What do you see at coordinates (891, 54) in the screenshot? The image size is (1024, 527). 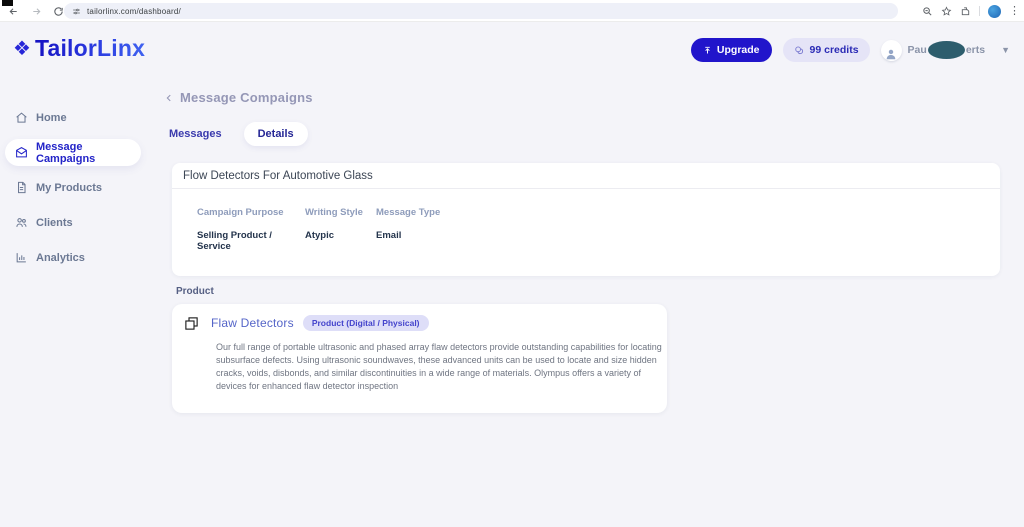 I see `person-icon` at bounding box center [891, 54].